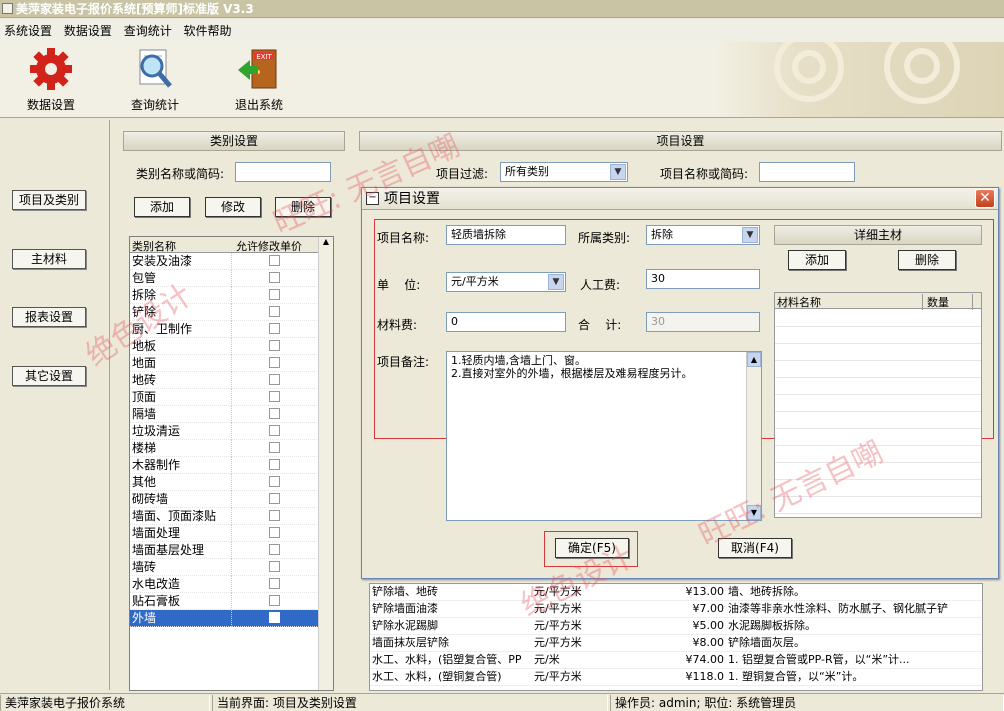  I want to click on category-row: 厨、卫制作, so click(231, 329).